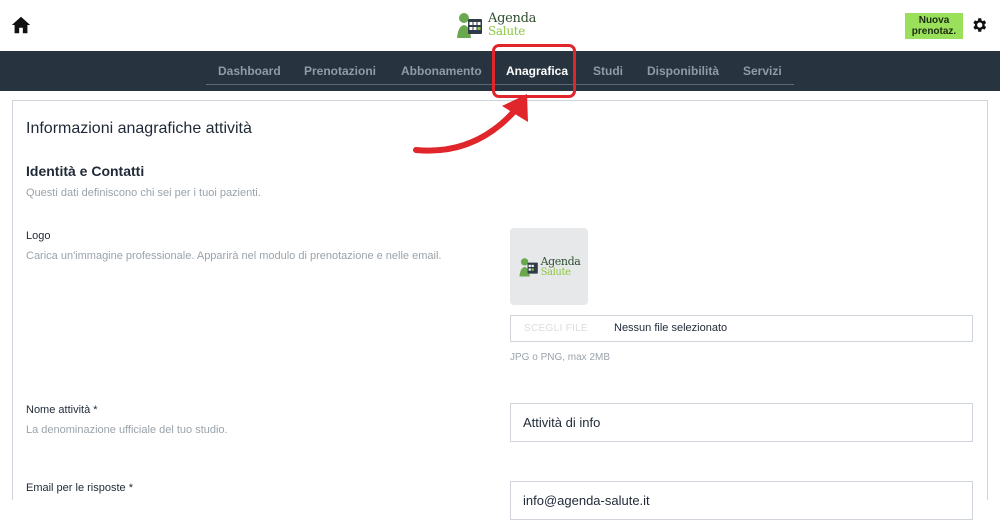  Describe the element at coordinates (683, 71) in the screenshot. I see `tab-disponibilita: Disponibilità` at that location.